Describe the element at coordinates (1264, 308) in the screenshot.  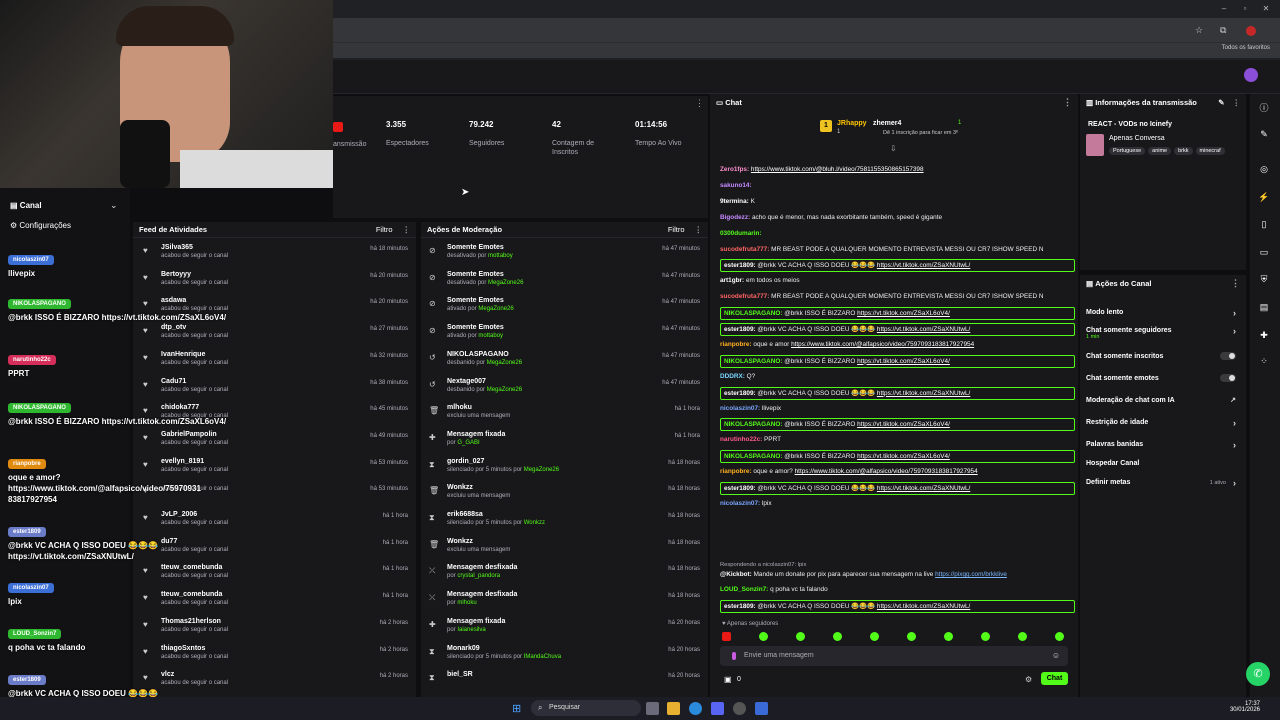
I see `server-icon: ▤` at that location.